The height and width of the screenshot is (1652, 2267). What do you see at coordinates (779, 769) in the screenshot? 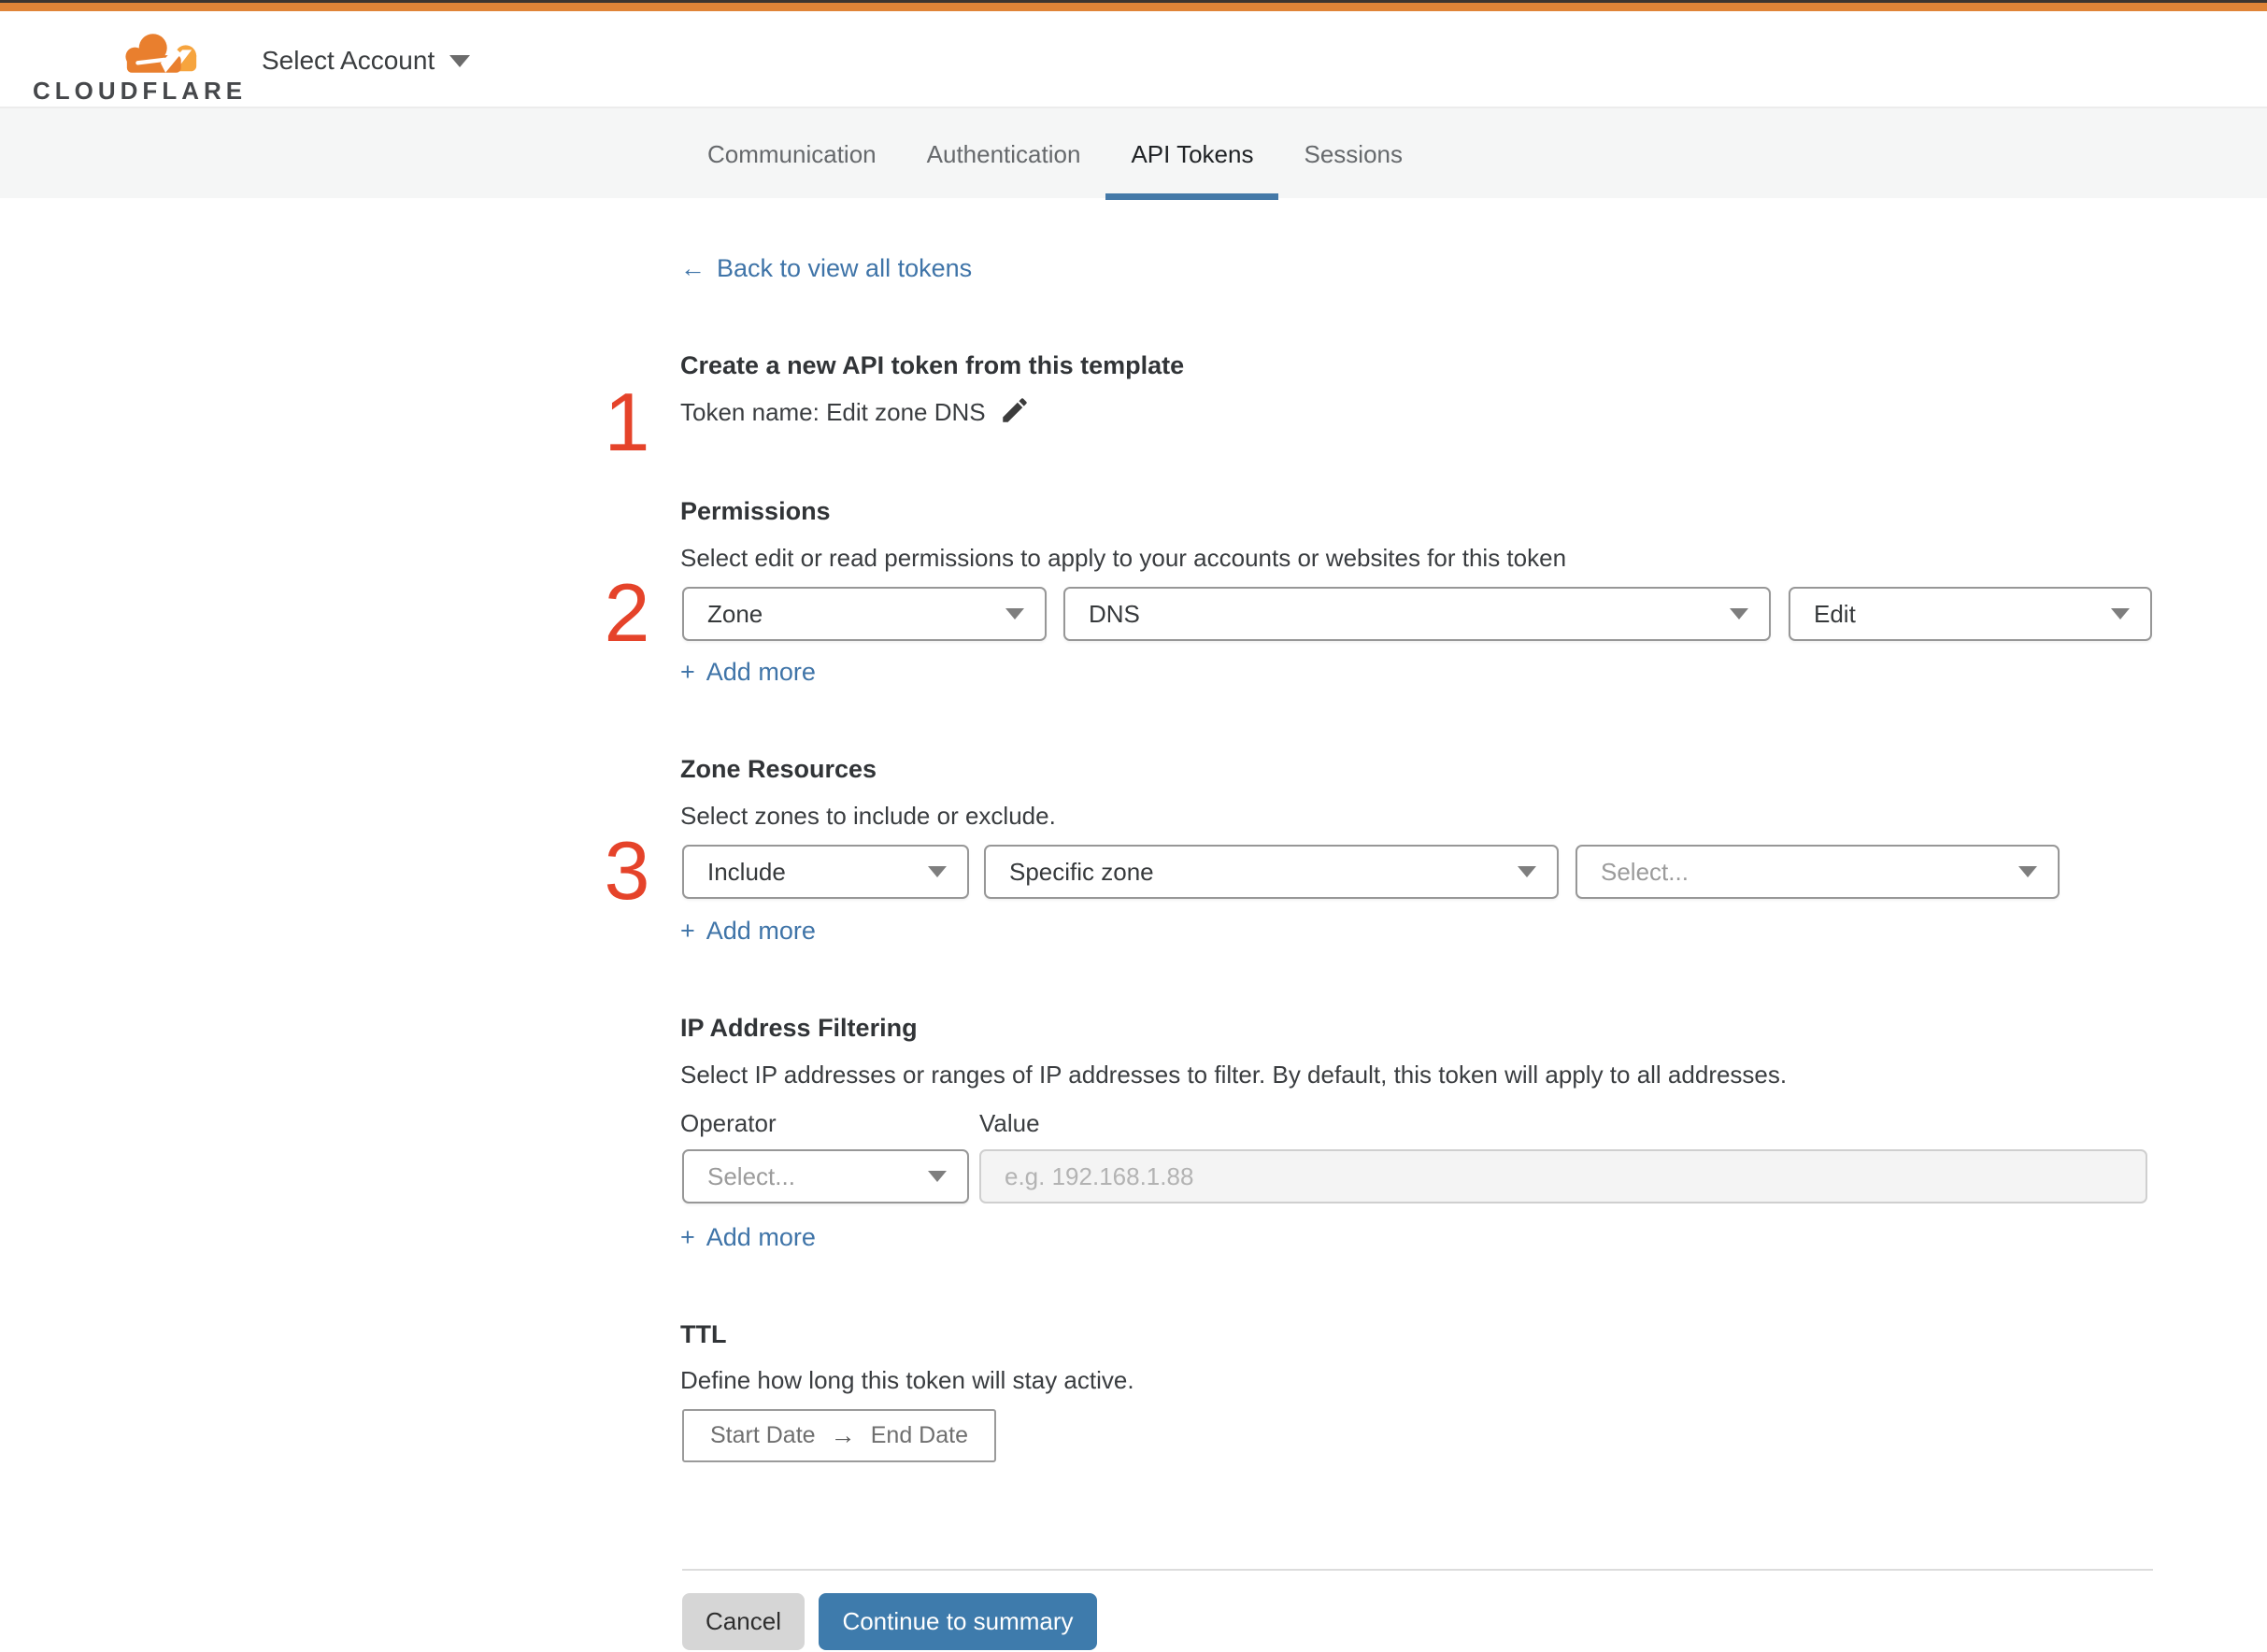
I see `zone-resources-heading: Zone Resources` at bounding box center [779, 769].